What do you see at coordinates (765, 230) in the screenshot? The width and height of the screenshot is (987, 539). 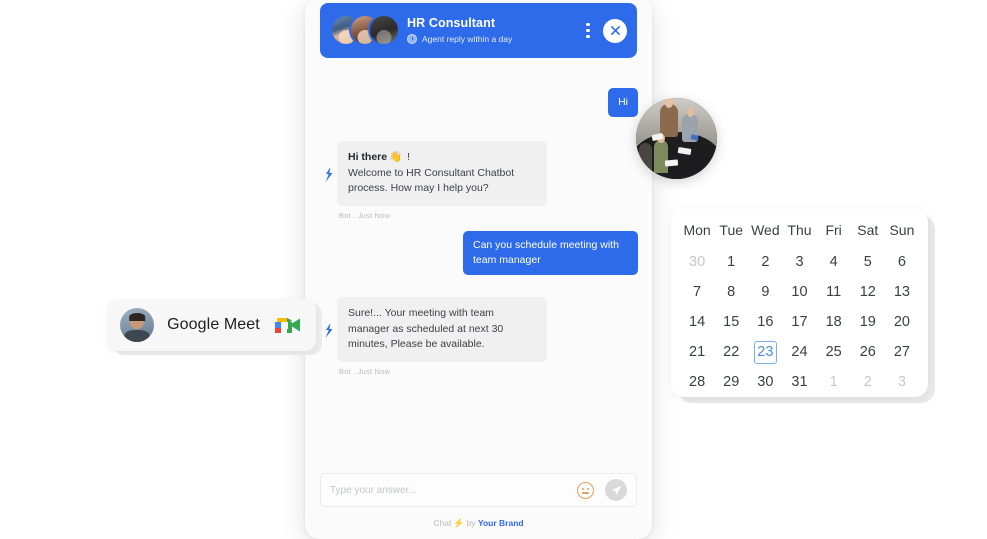 I see `calendar-dow: Wed` at bounding box center [765, 230].